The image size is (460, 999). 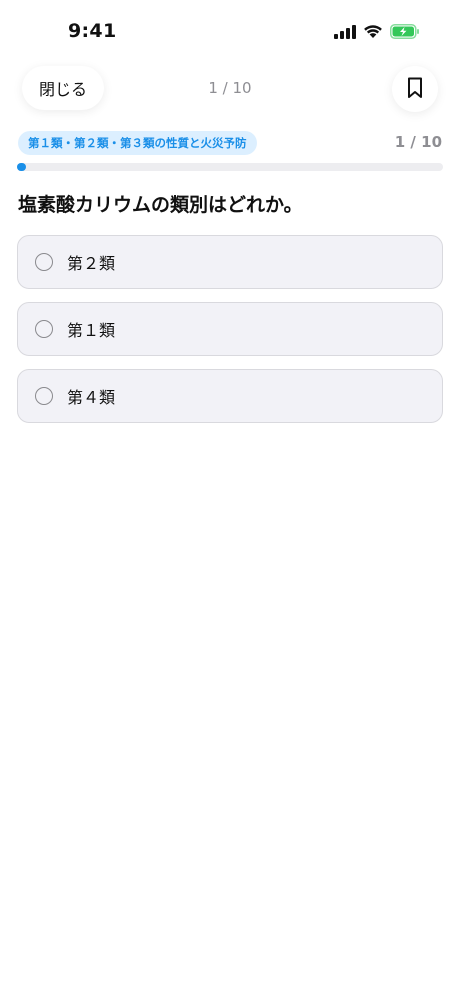 What do you see at coordinates (91, 397) in the screenshot?
I see `answer-option-label: 第４類` at bounding box center [91, 397].